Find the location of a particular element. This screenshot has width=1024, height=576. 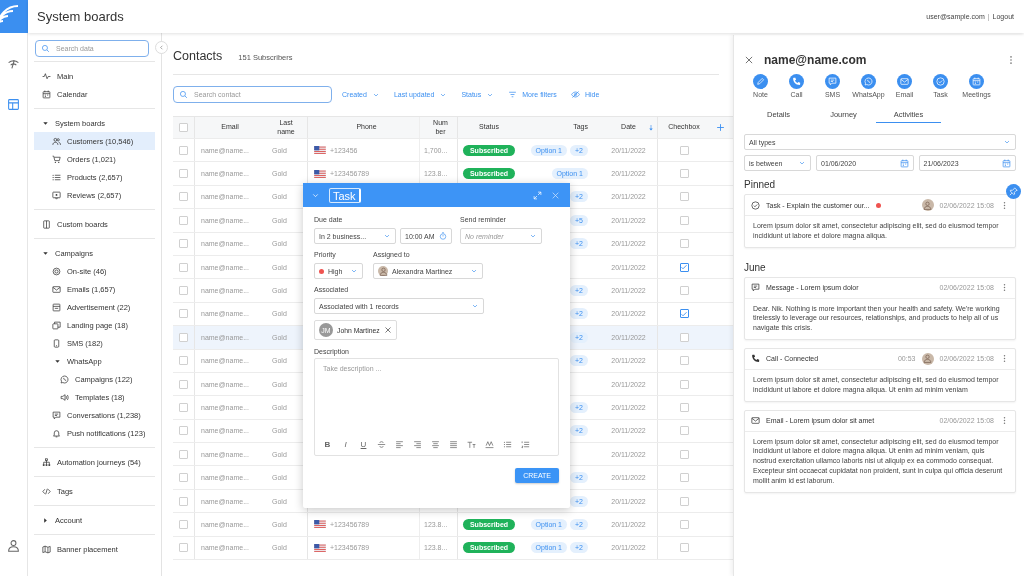

section-heading: June is located at coordinates (755, 267).